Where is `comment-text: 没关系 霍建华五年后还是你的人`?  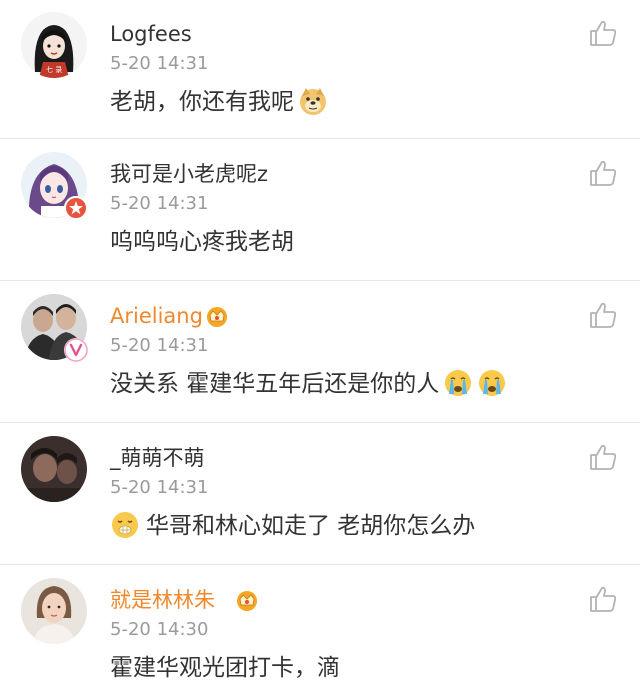 comment-text: 没关系 霍建华五年后还是你的人 is located at coordinates (308, 384).